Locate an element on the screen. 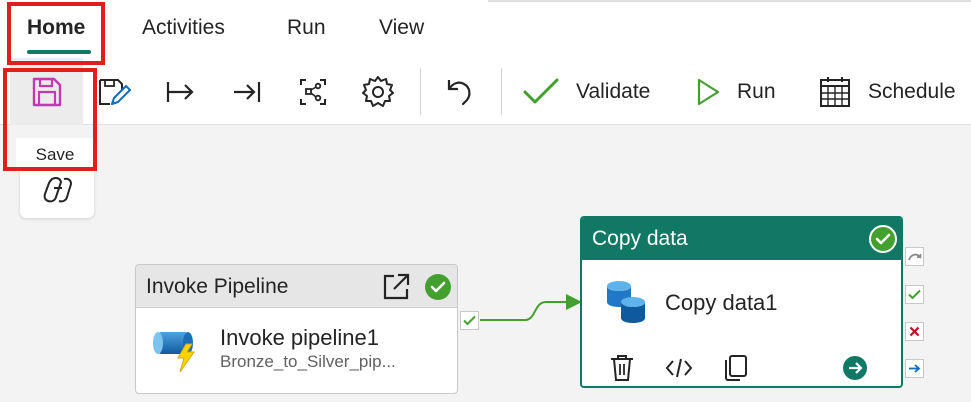  on-completion-port is located at coordinates (914, 368).